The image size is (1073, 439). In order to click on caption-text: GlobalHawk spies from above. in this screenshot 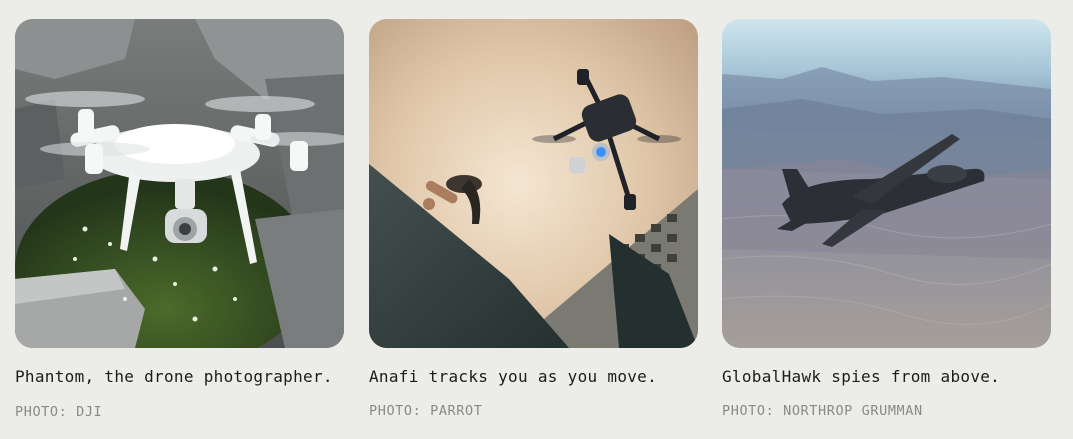, I will do `click(861, 376)`.